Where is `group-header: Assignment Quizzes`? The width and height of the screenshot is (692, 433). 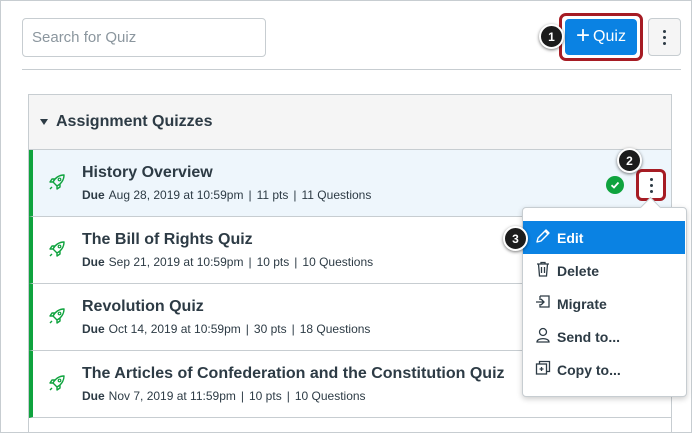
group-header: Assignment Quizzes is located at coordinates (350, 122).